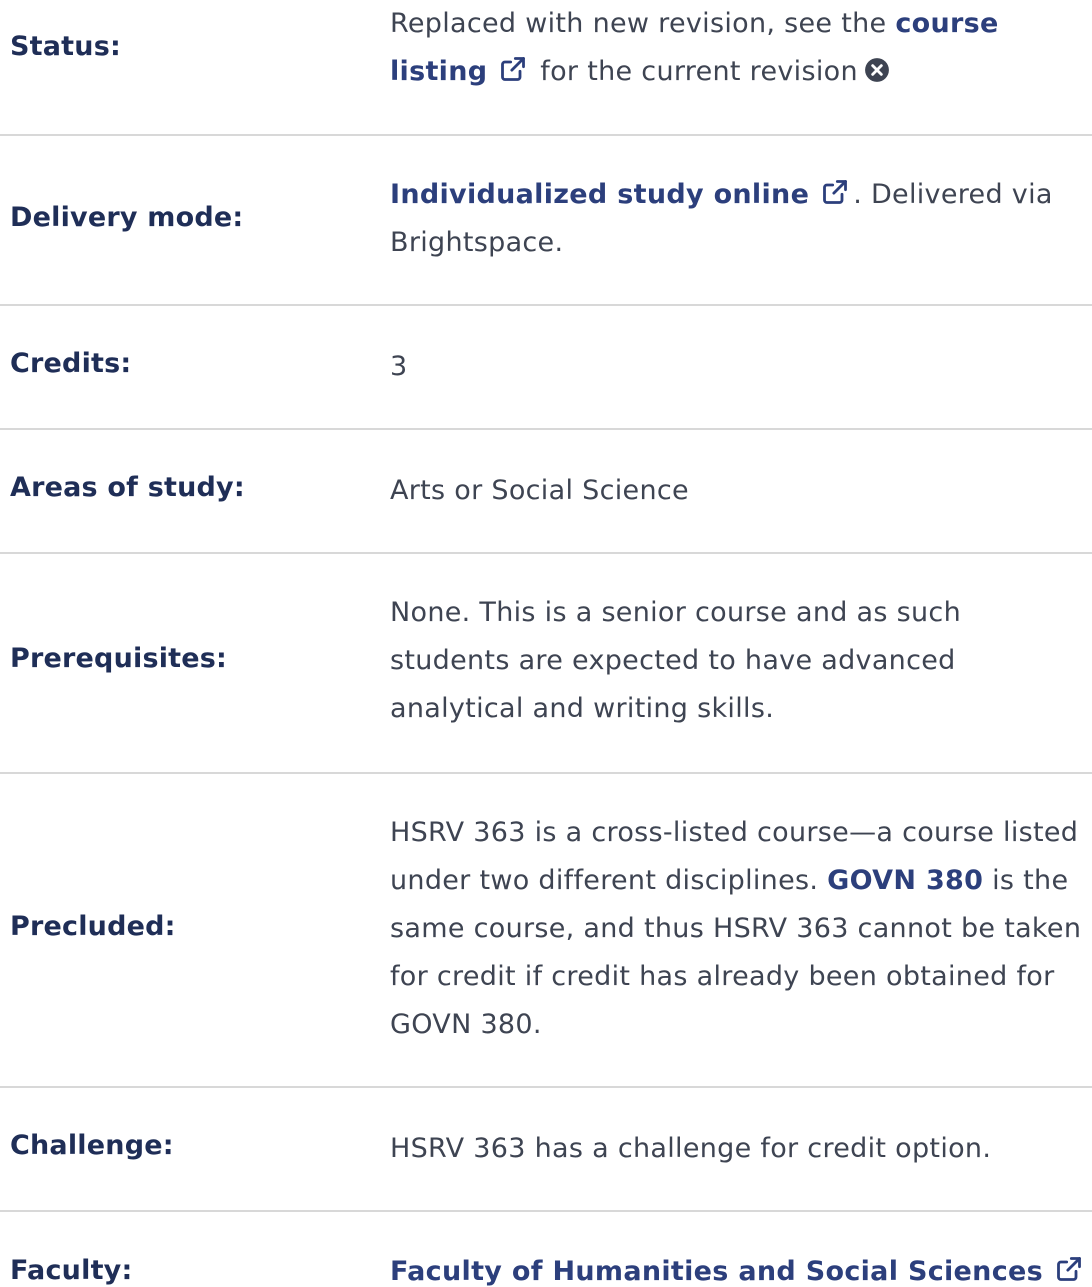 The width and height of the screenshot is (1092, 1287). Describe the element at coordinates (599, 194) in the screenshot. I see `individualized-study-link: Individualized study online` at that location.